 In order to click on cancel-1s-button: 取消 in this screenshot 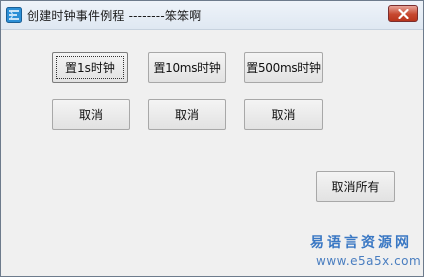, I will do `click(91, 114)`.